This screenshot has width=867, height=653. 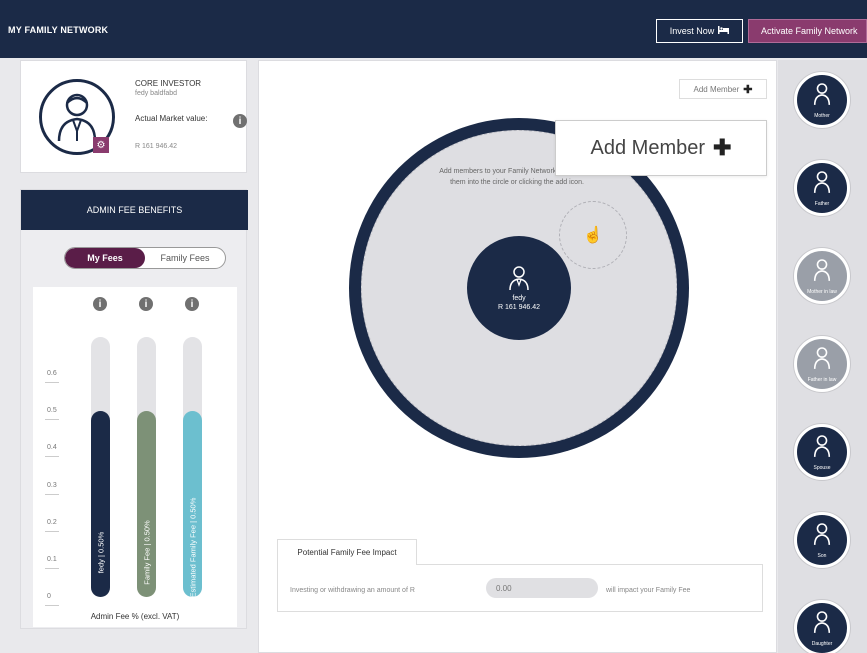 I want to click on relative-son: Son, so click(x=822, y=540).